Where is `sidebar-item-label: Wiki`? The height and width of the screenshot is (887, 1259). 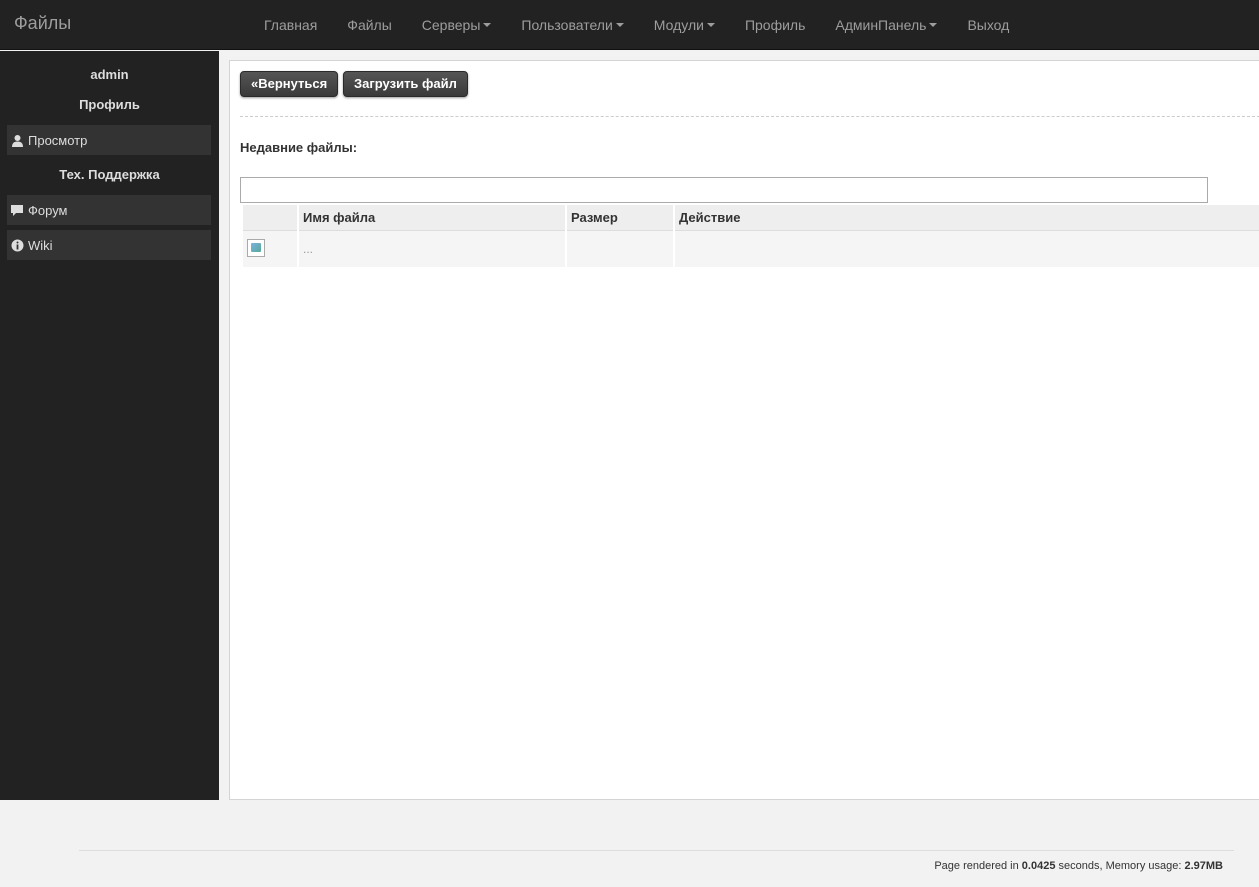 sidebar-item-label: Wiki is located at coordinates (40, 245).